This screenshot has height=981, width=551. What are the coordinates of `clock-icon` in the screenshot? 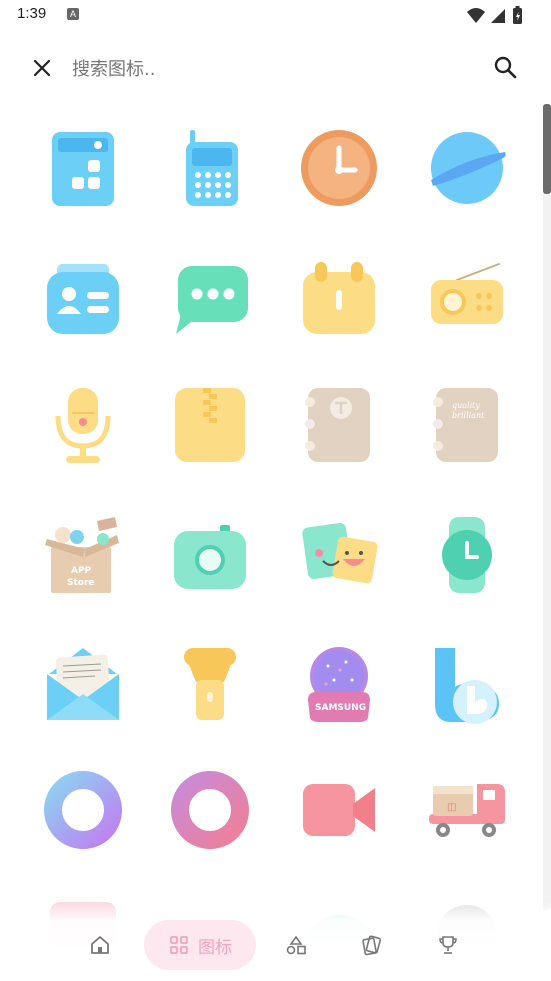 It's located at (339, 168).